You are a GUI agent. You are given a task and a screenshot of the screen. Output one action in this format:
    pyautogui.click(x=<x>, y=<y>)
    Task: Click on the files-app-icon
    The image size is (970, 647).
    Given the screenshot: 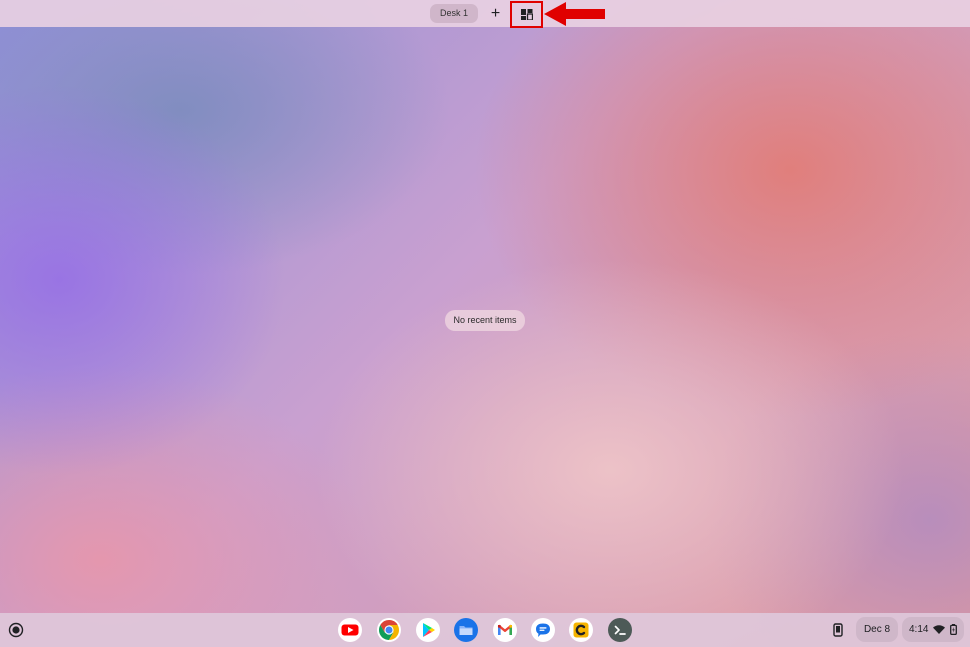 What is the action you would take?
    pyautogui.click(x=466, y=630)
    